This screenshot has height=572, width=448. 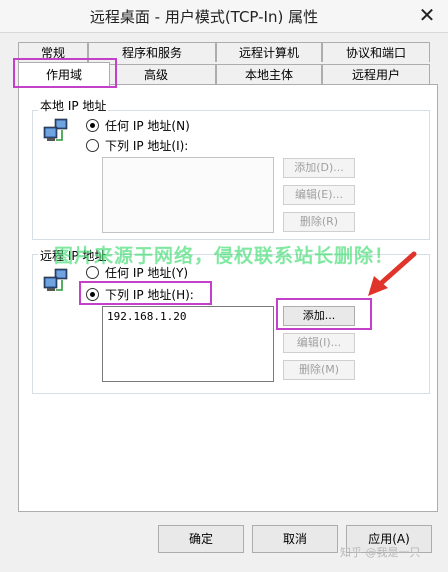 I want to click on ok-button: 确定, so click(x=201, y=539).